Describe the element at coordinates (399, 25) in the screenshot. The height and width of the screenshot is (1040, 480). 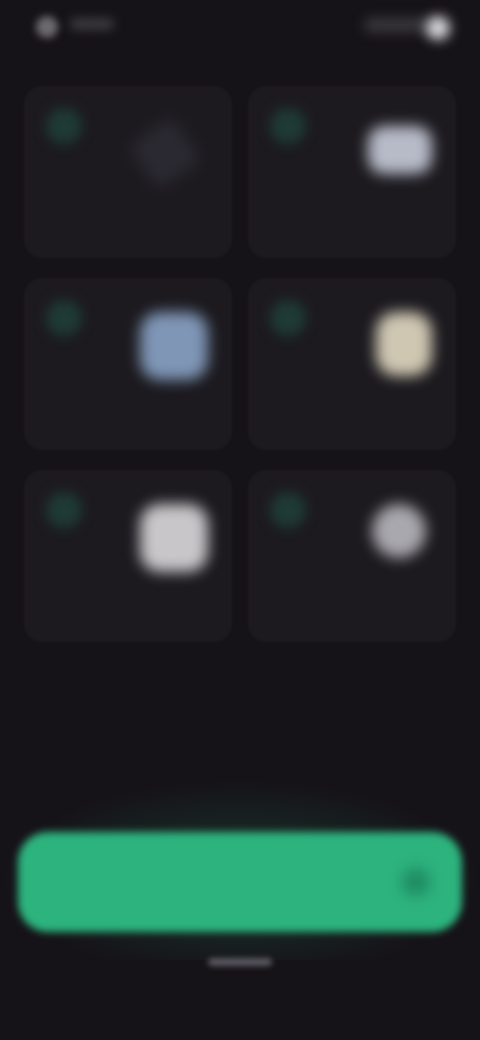
I see `status-icons` at that location.